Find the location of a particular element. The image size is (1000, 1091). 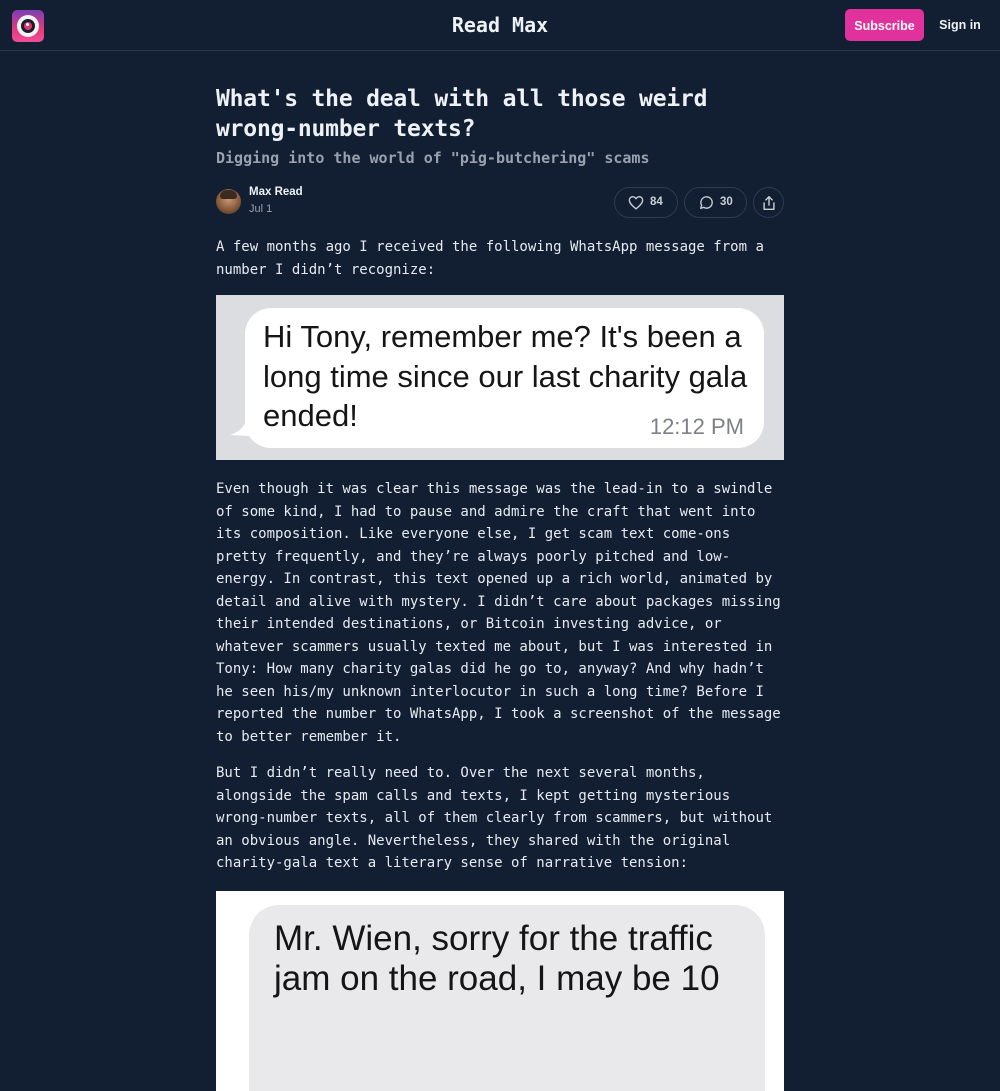

comment-count: 30 is located at coordinates (726, 202).